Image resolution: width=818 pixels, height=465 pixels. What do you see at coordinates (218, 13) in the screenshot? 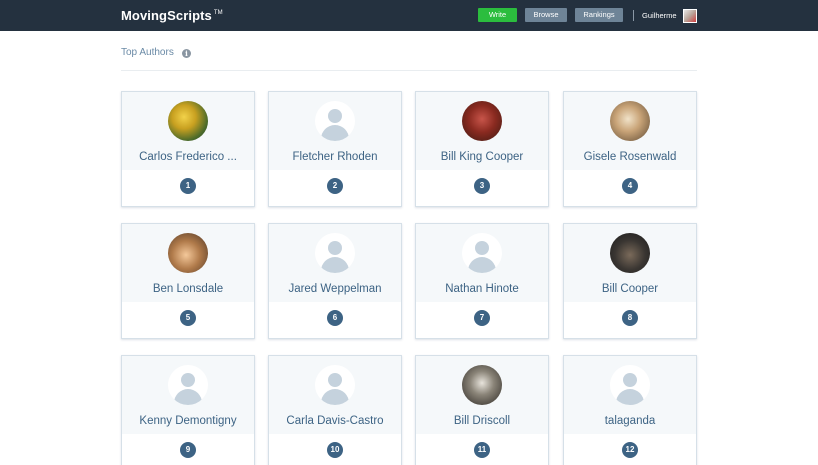
I see `trademark-mark: TM` at bounding box center [218, 13].